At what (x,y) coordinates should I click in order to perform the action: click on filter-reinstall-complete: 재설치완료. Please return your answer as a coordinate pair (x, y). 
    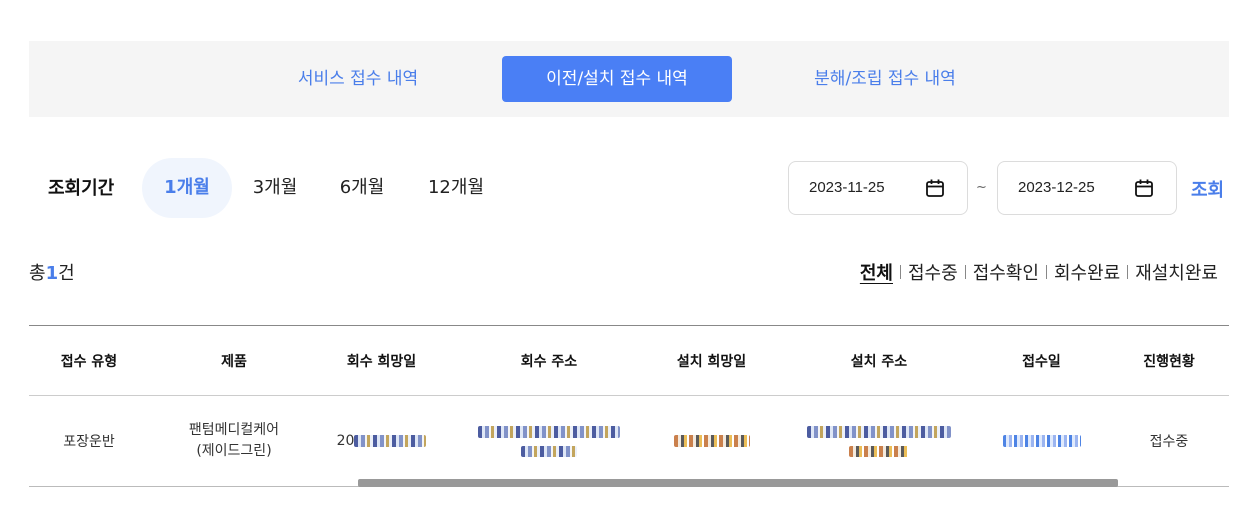
    Looking at the image, I should click on (1176, 272).